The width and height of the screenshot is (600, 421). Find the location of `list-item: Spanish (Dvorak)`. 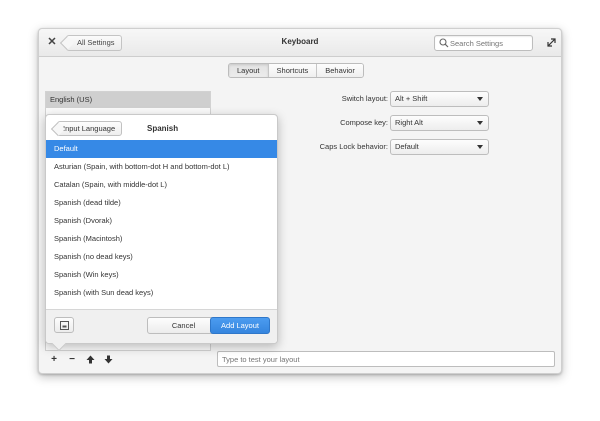

list-item: Spanish (Dvorak) is located at coordinates (161, 221).